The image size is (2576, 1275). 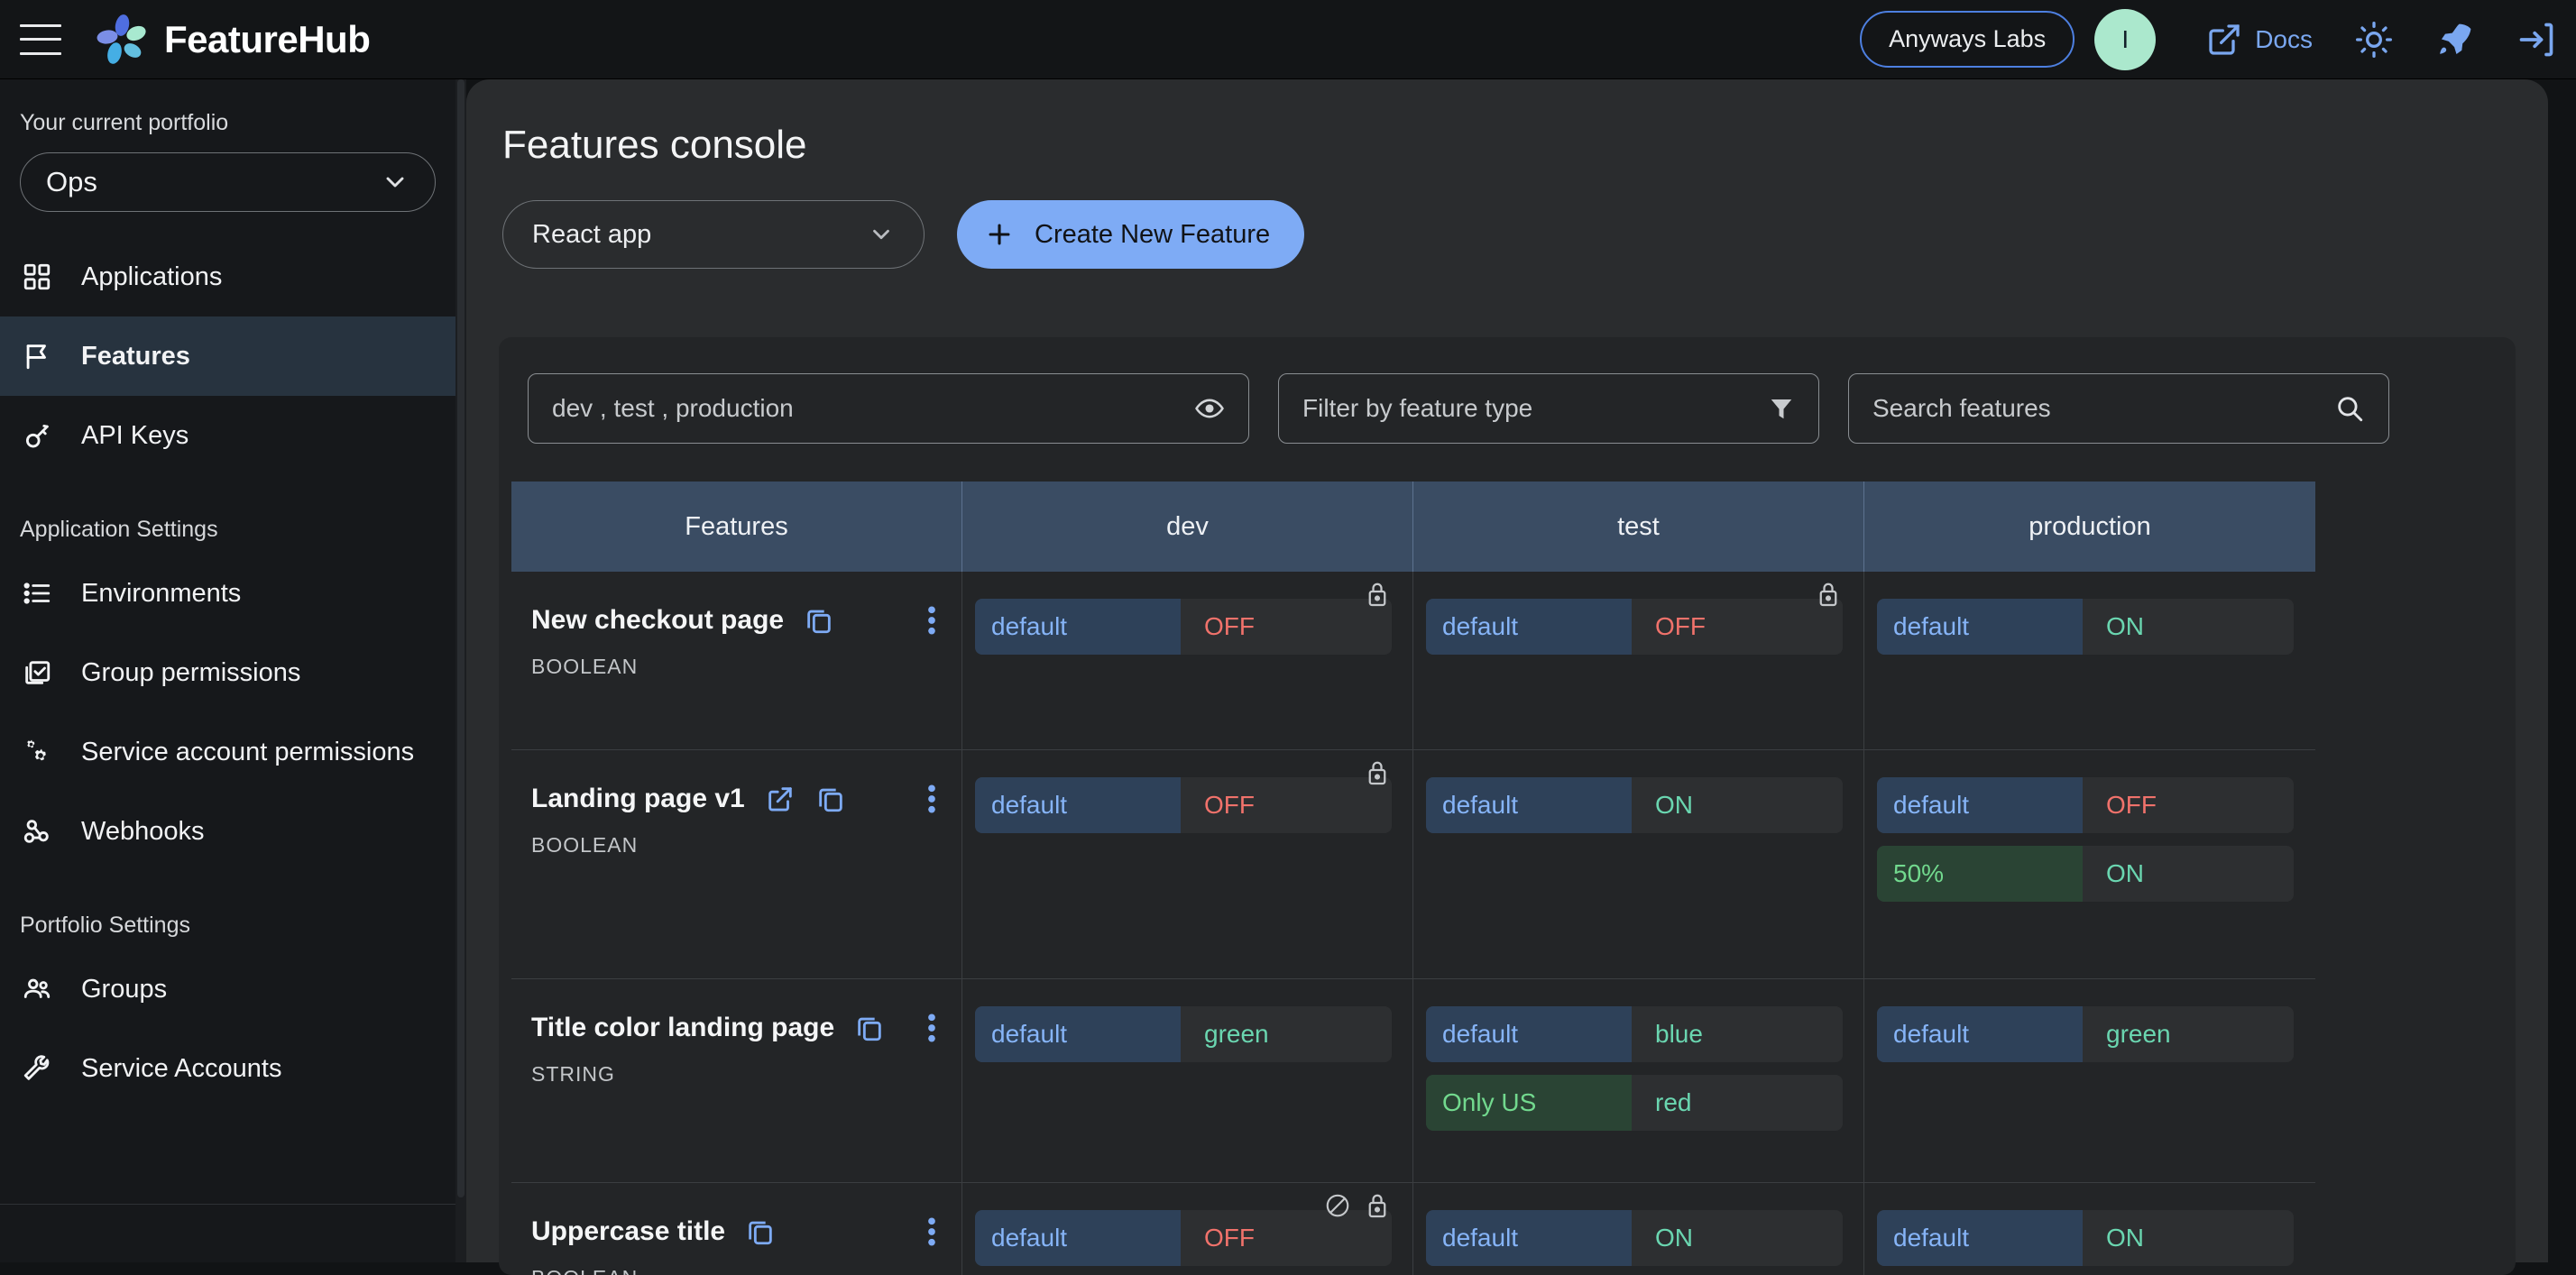 I want to click on sidebar-item-features: Features, so click(x=227, y=356).